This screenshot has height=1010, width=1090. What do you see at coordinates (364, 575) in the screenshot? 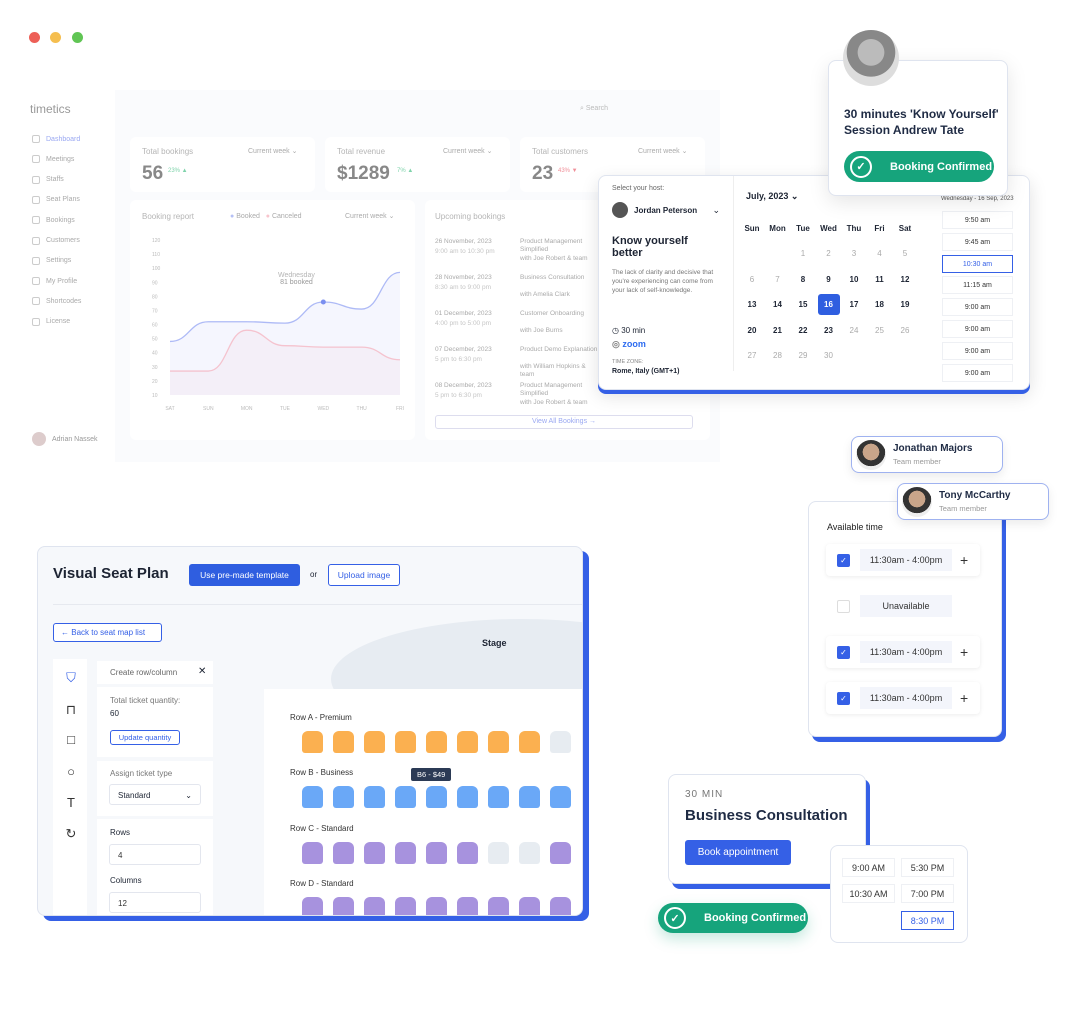
I see `upload-image-button: Upload image` at bounding box center [364, 575].